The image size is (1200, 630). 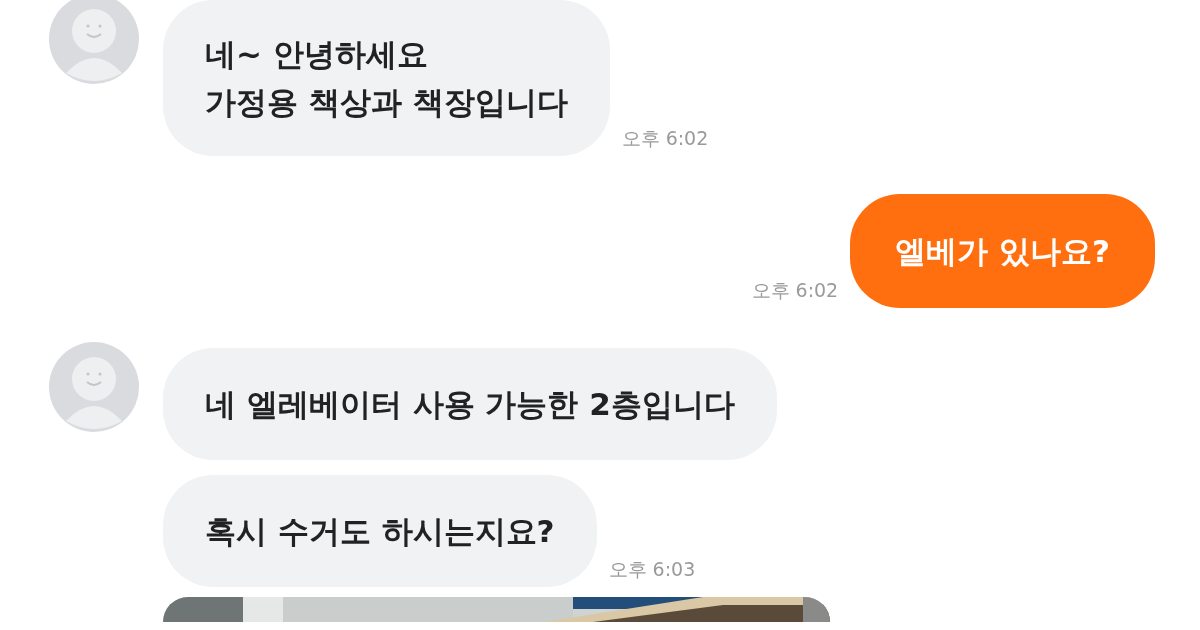 What do you see at coordinates (652, 569) in the screenshot?
I see `message-time: 오후 6:03` at bounding box center [652, 569].